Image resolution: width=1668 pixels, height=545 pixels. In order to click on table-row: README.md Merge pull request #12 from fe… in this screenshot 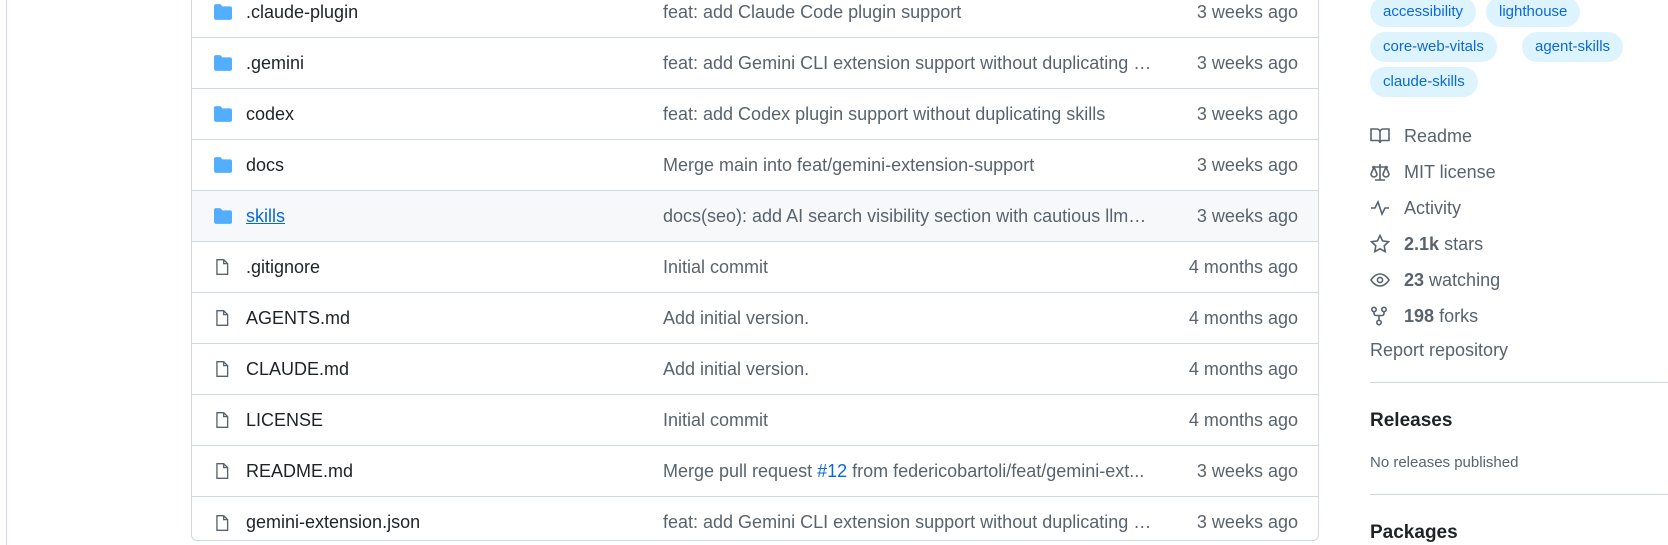, I will do `click(755, 471)`.